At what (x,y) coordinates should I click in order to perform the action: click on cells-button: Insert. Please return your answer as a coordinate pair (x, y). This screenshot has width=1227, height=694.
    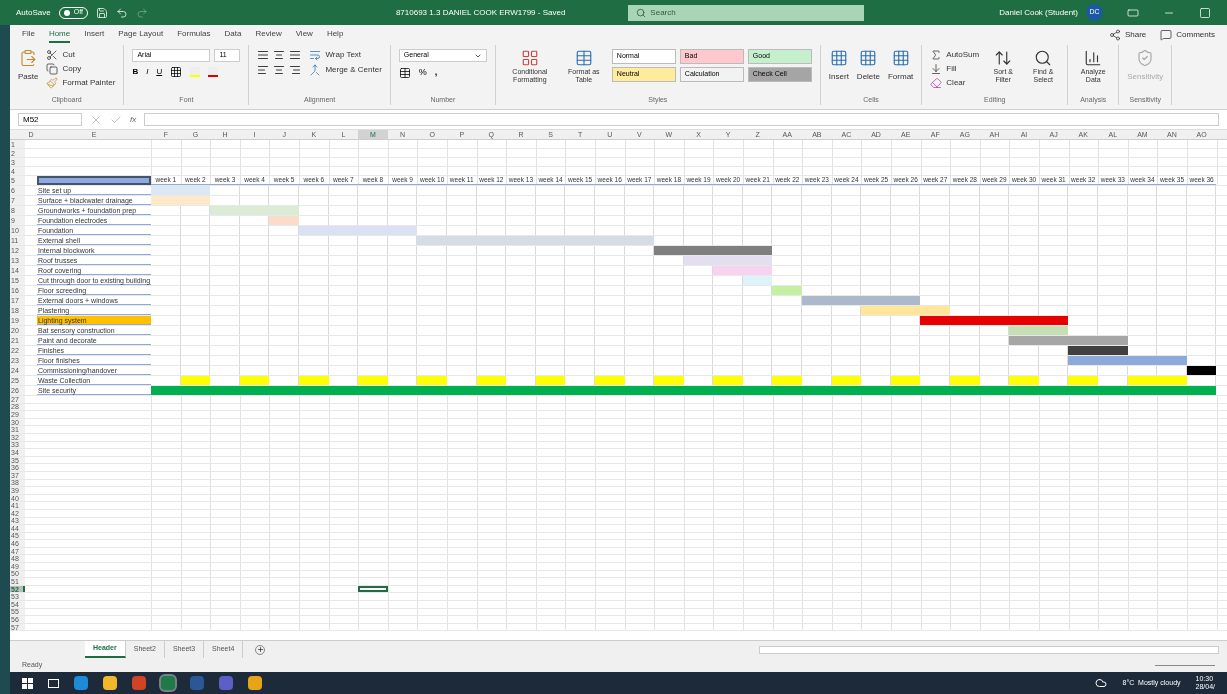
    Looking at the image, I should click on (838, 66).